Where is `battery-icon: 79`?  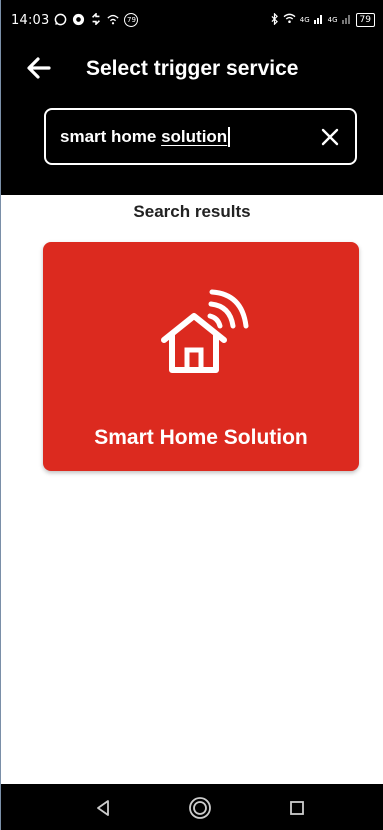 battery-icon: 79 is located at coordinates (365, 20).